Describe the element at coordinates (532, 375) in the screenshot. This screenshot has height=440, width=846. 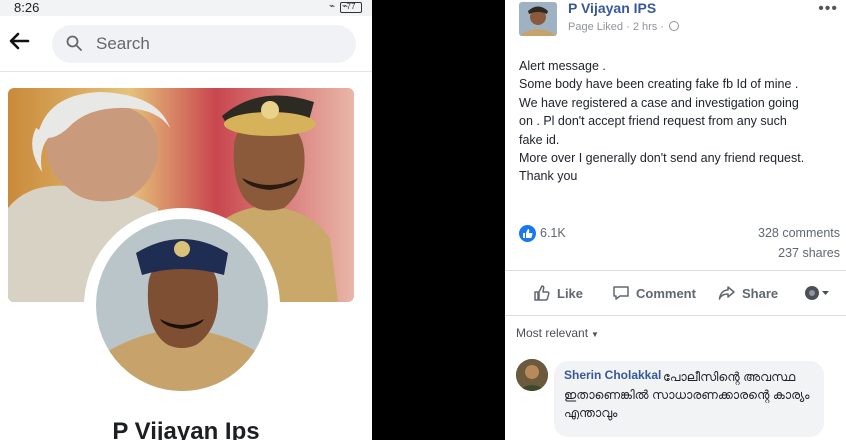
I see `commenter-avatar` at that location.